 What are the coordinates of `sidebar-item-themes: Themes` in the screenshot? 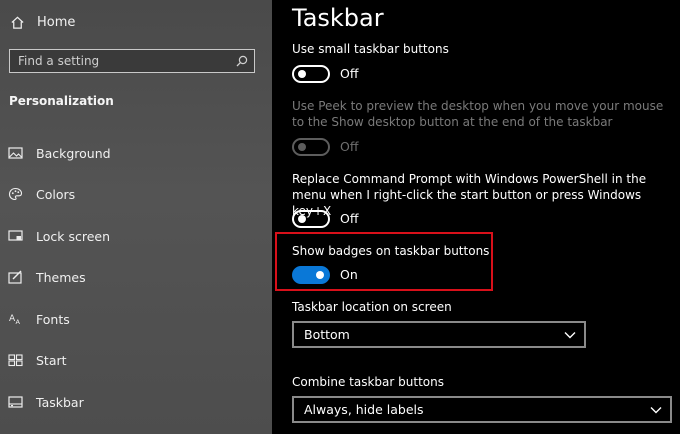 It's located at (47, 277).